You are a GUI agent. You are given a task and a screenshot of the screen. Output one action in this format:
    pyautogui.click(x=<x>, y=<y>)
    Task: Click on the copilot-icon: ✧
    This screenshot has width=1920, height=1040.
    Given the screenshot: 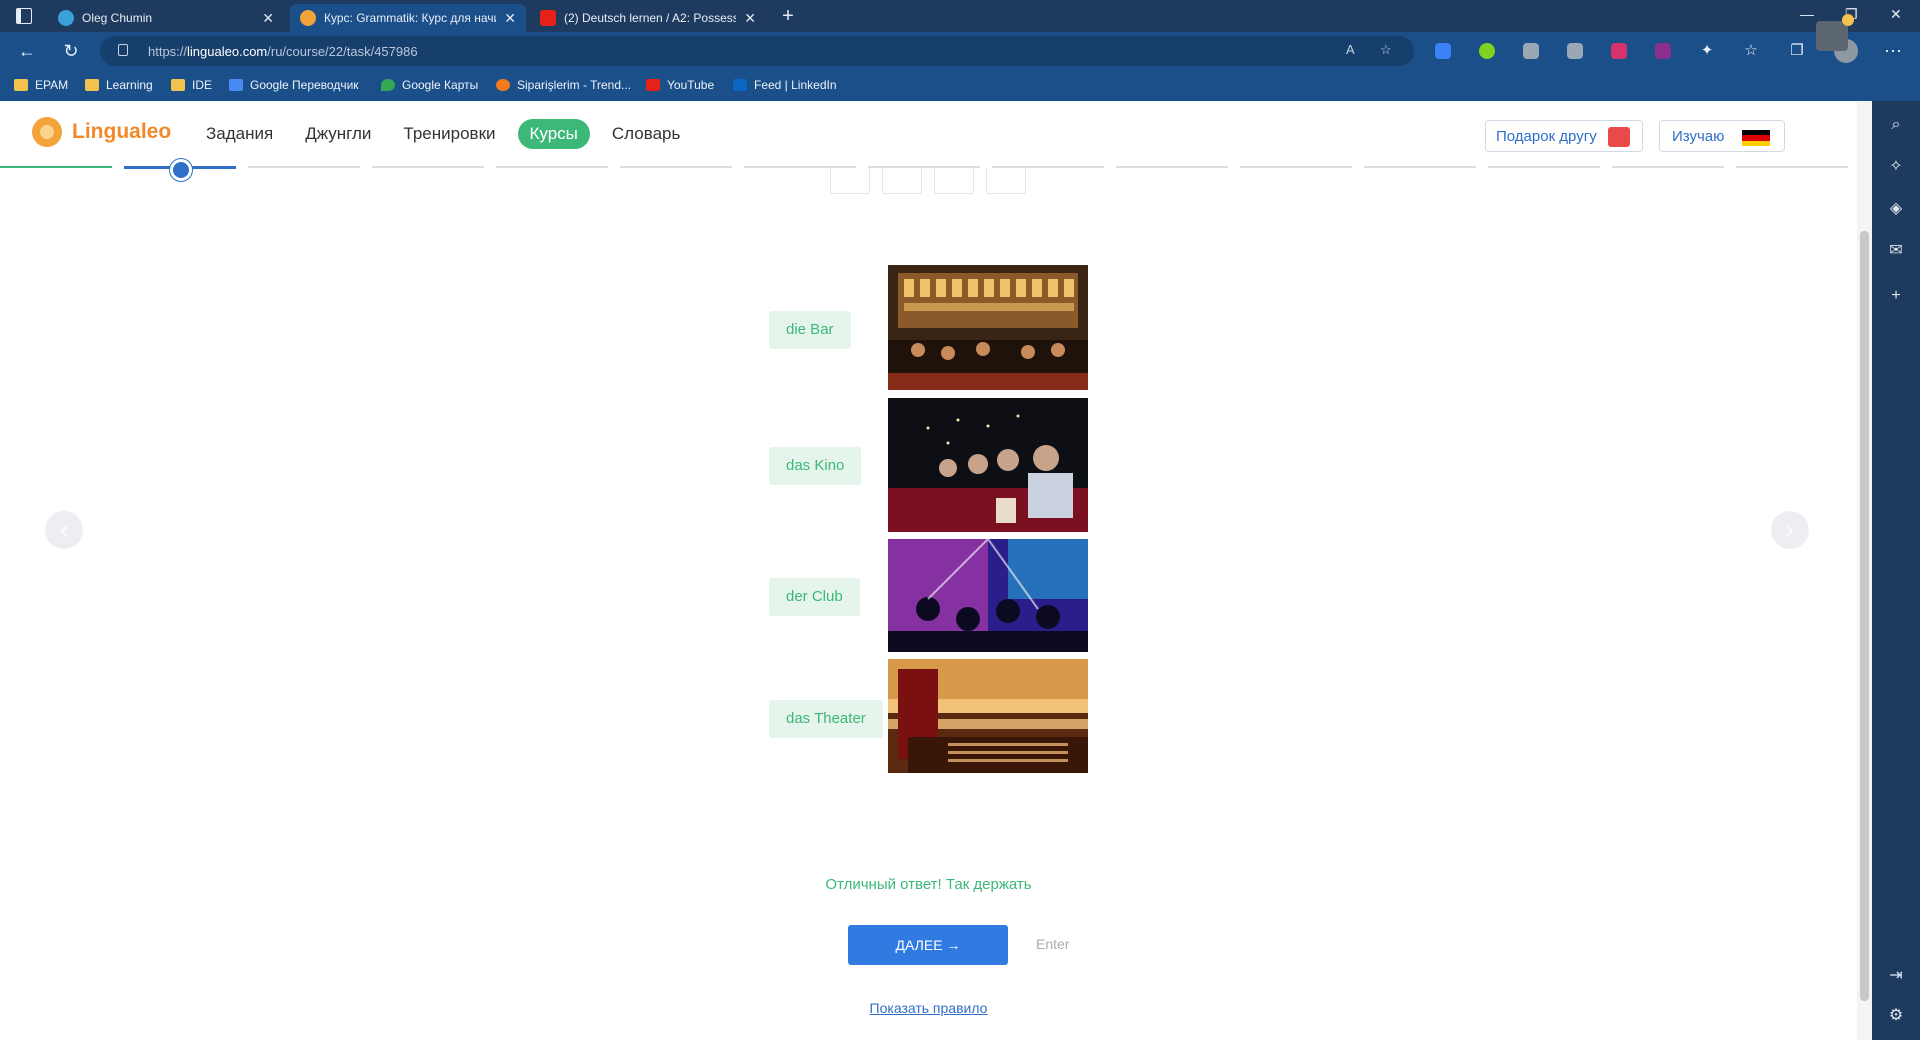 What is the action you would take?
    pyautogui.click(x=1896, y=167)
    